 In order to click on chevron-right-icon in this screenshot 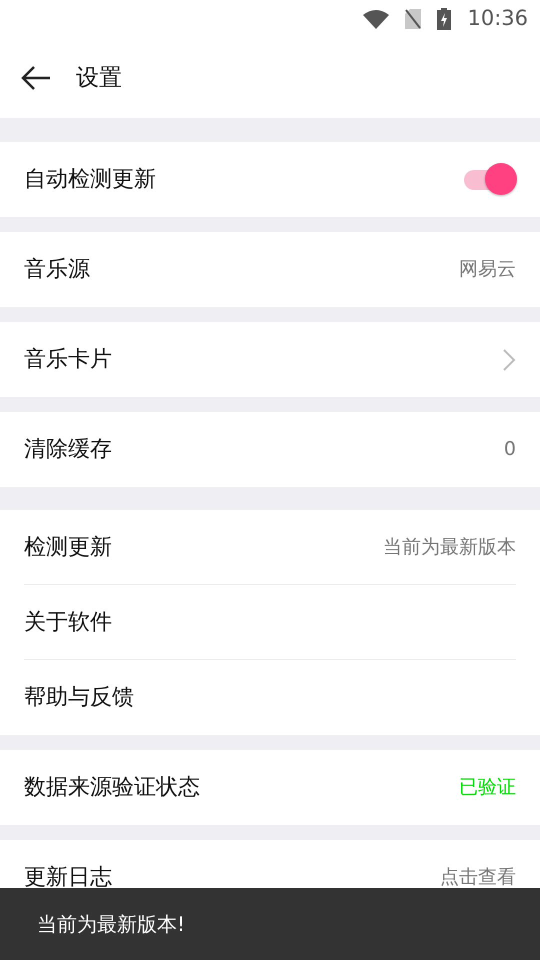, I will do `click(509, 360)`.